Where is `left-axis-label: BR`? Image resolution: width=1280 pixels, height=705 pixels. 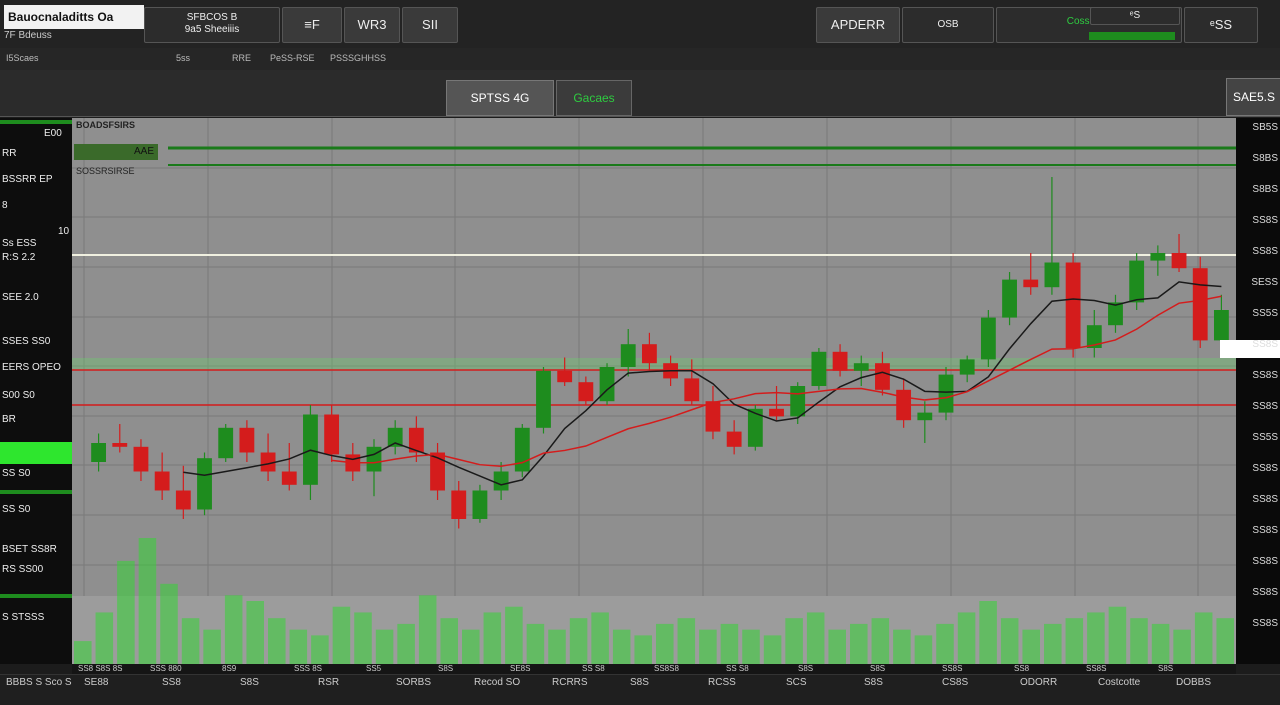
left-axis-label: BR is located at coordinates (9, 419).